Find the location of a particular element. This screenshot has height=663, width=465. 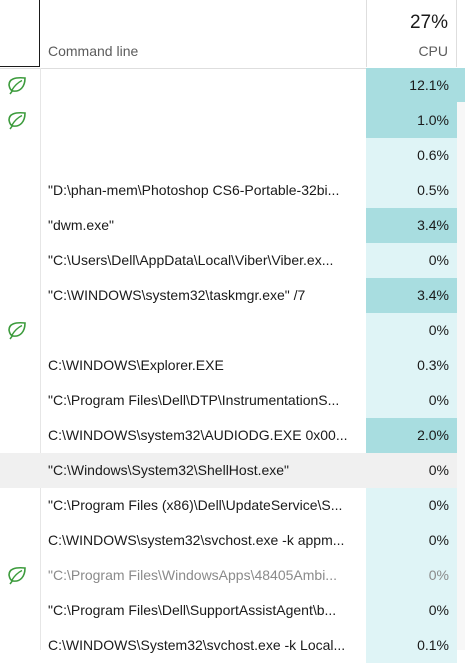

cpu-cell: 0.5% is located at coordinates (411, 190).